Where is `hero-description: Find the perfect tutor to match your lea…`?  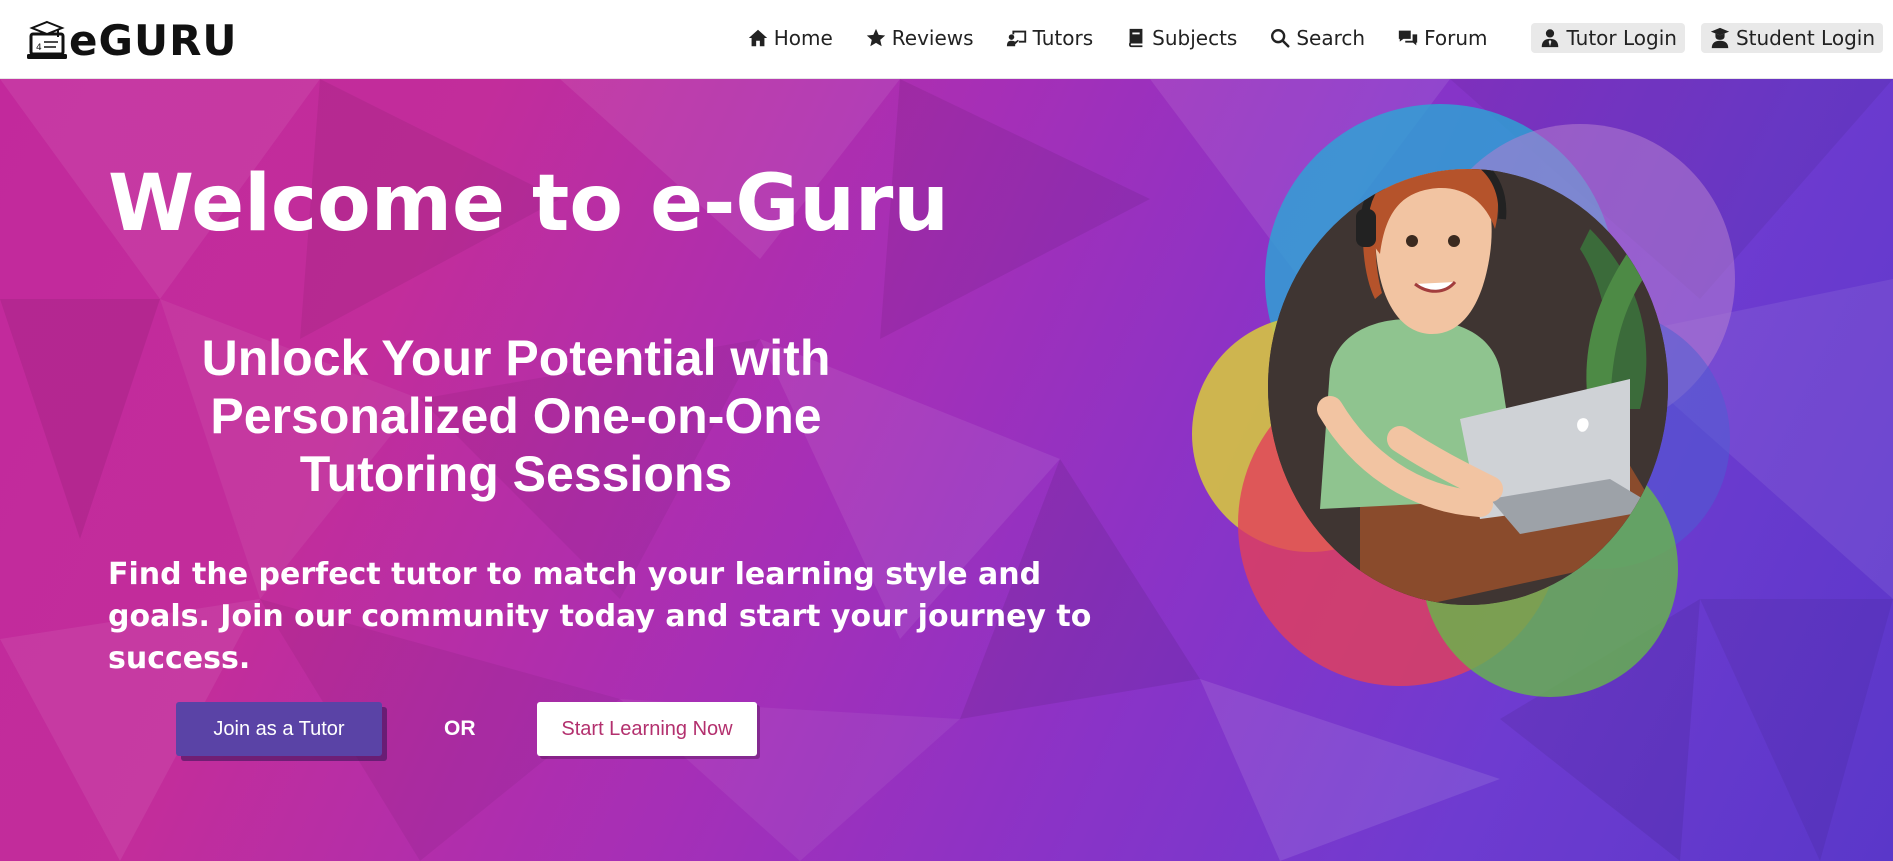
hero-description: Find the perfect tutor to match your lea… is located at coordinates (600, 616).